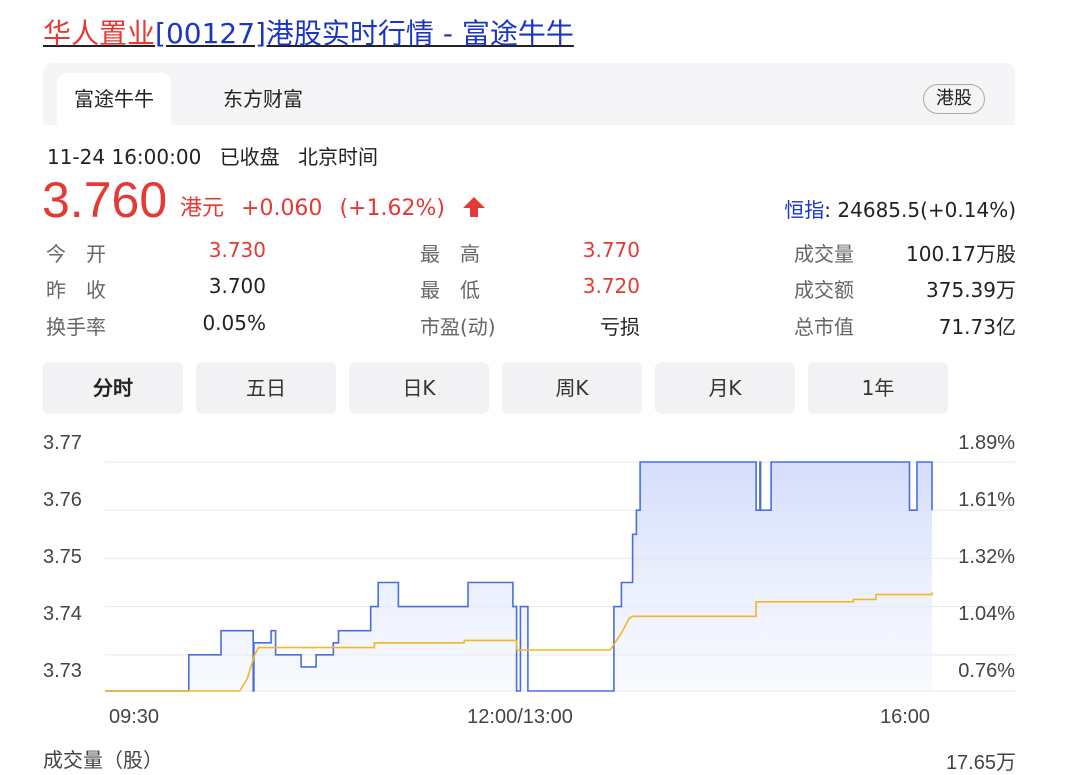 This screenshot has width=1080, height=775. Describe the element at coordinates (725, 388) in the screenshot. I see `tab-monthly-k: 月K` at that location.